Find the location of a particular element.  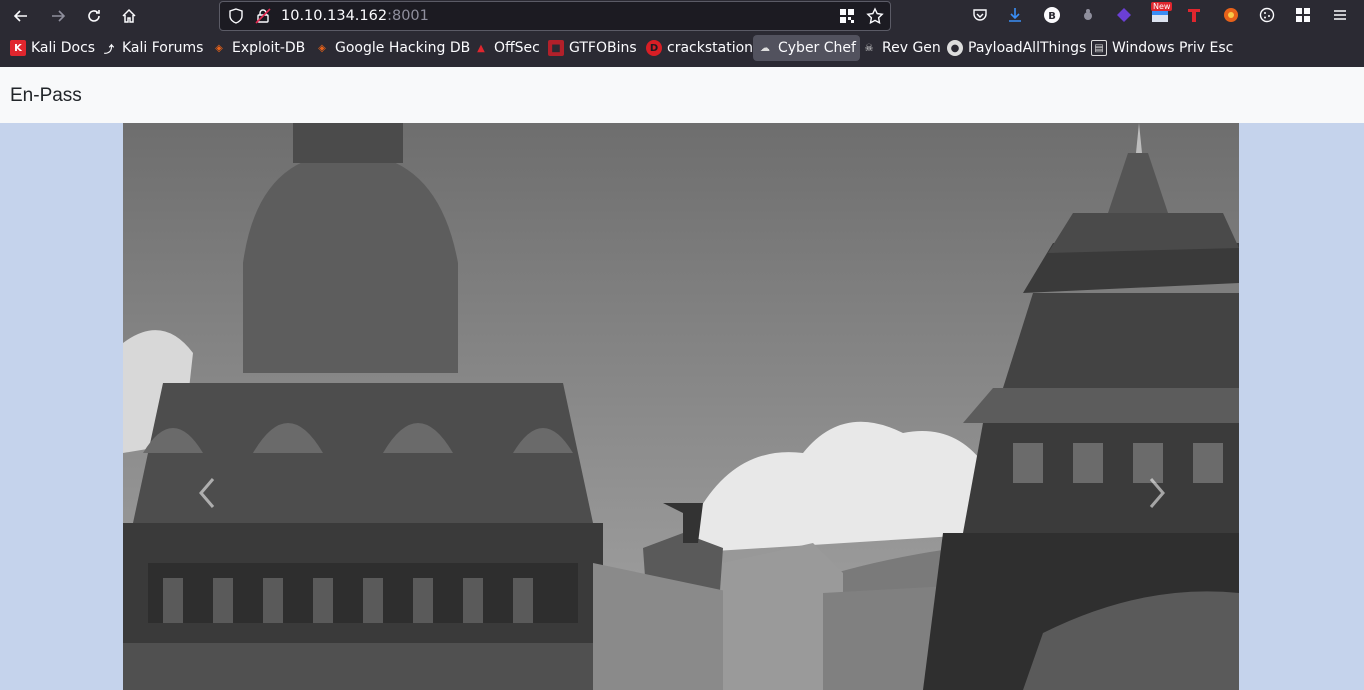

site-navbar: En-Pass is located at coordinates (682, 95).